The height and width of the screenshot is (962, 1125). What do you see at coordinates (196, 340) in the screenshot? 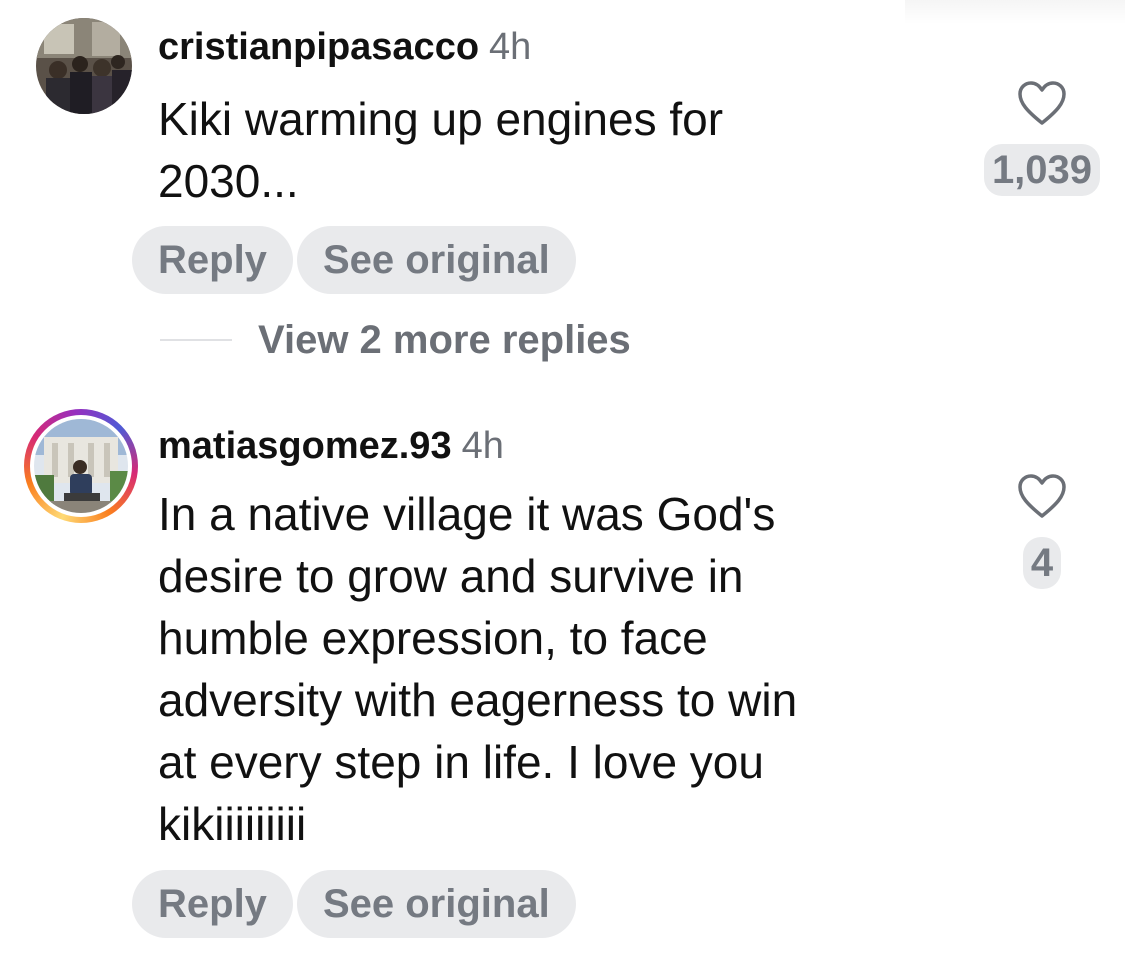
I see `reply-thread-line` at bounding box center [196, 340].